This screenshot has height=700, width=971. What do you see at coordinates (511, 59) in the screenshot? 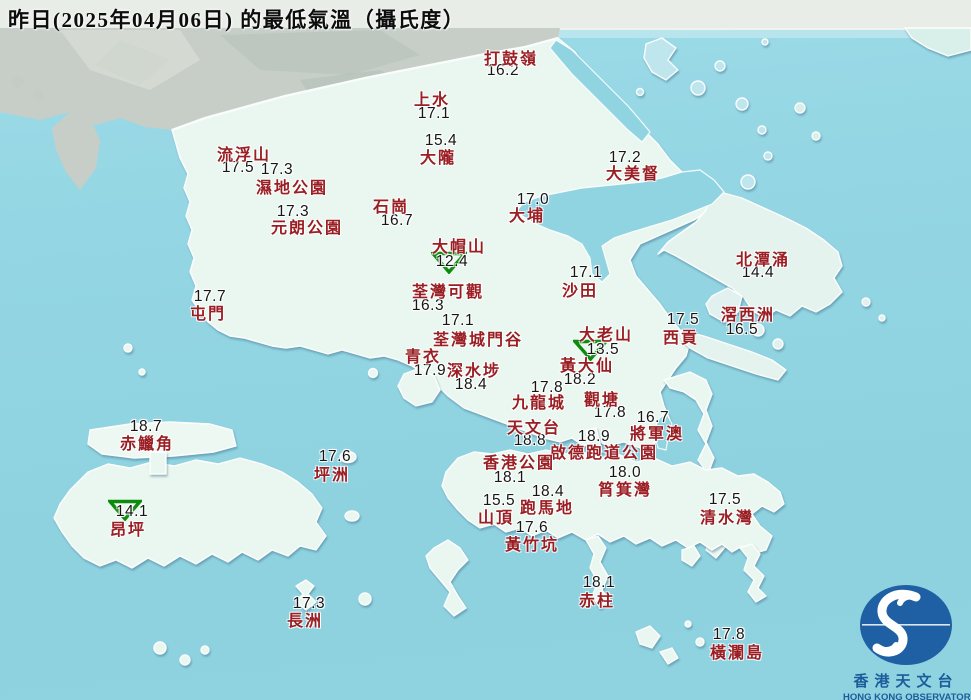
I see `station-name-label: 打鼓嶺` at bounding box center [511, 59].